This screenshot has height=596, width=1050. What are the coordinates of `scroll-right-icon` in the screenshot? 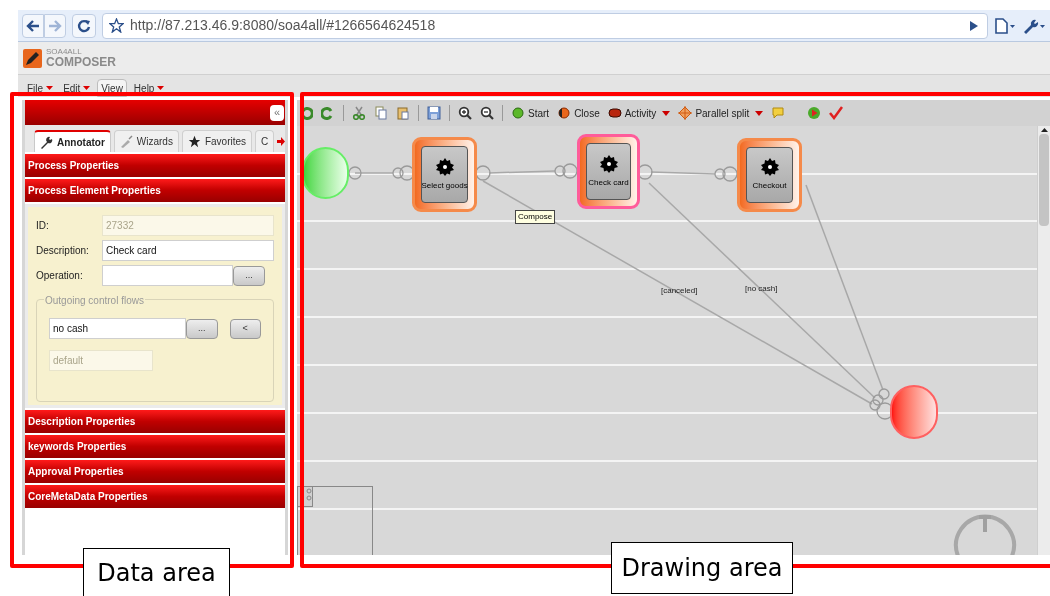 It's located at (281, 141).